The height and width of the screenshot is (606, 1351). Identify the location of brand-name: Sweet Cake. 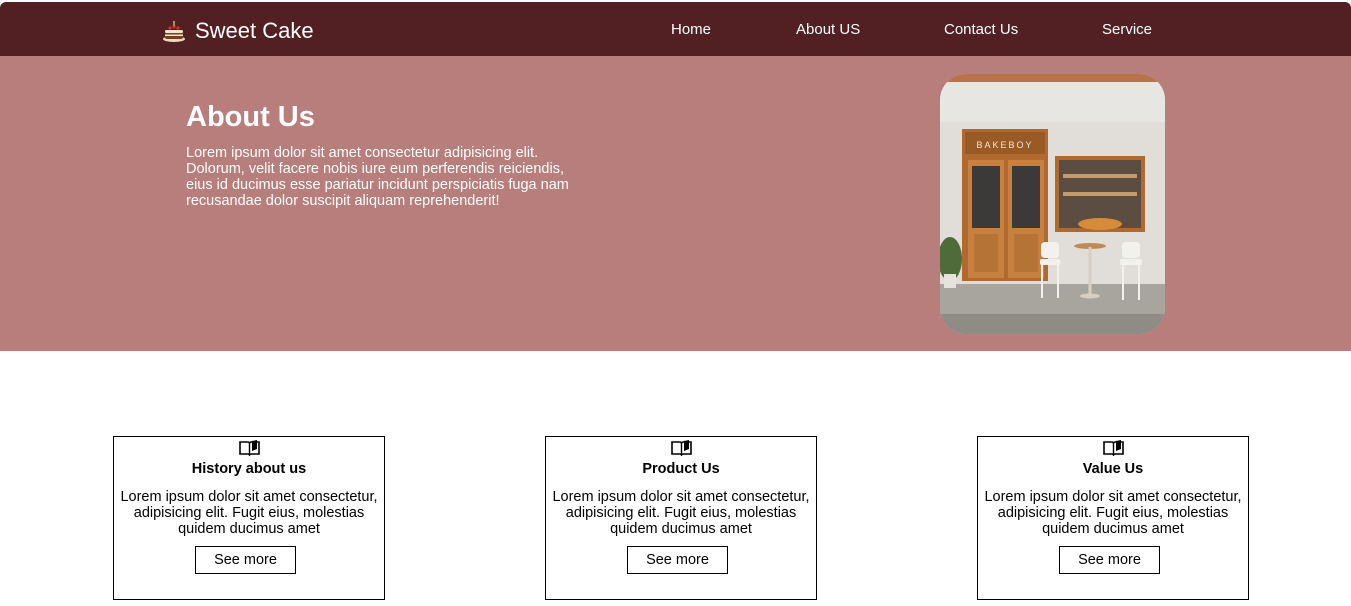
(254, 30).